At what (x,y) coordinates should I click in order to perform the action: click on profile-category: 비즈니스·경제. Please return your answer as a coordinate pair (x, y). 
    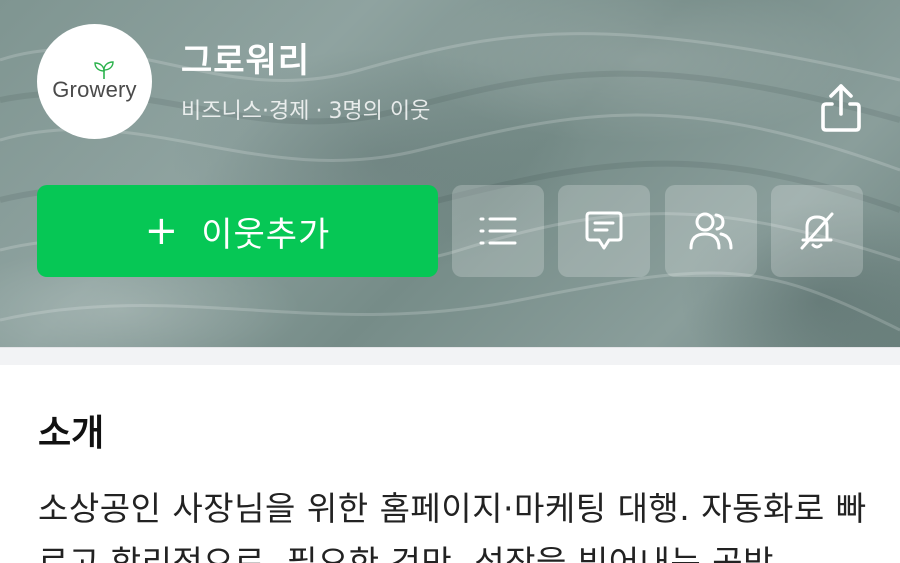
    Looking at the image, I should click on (245, 111).